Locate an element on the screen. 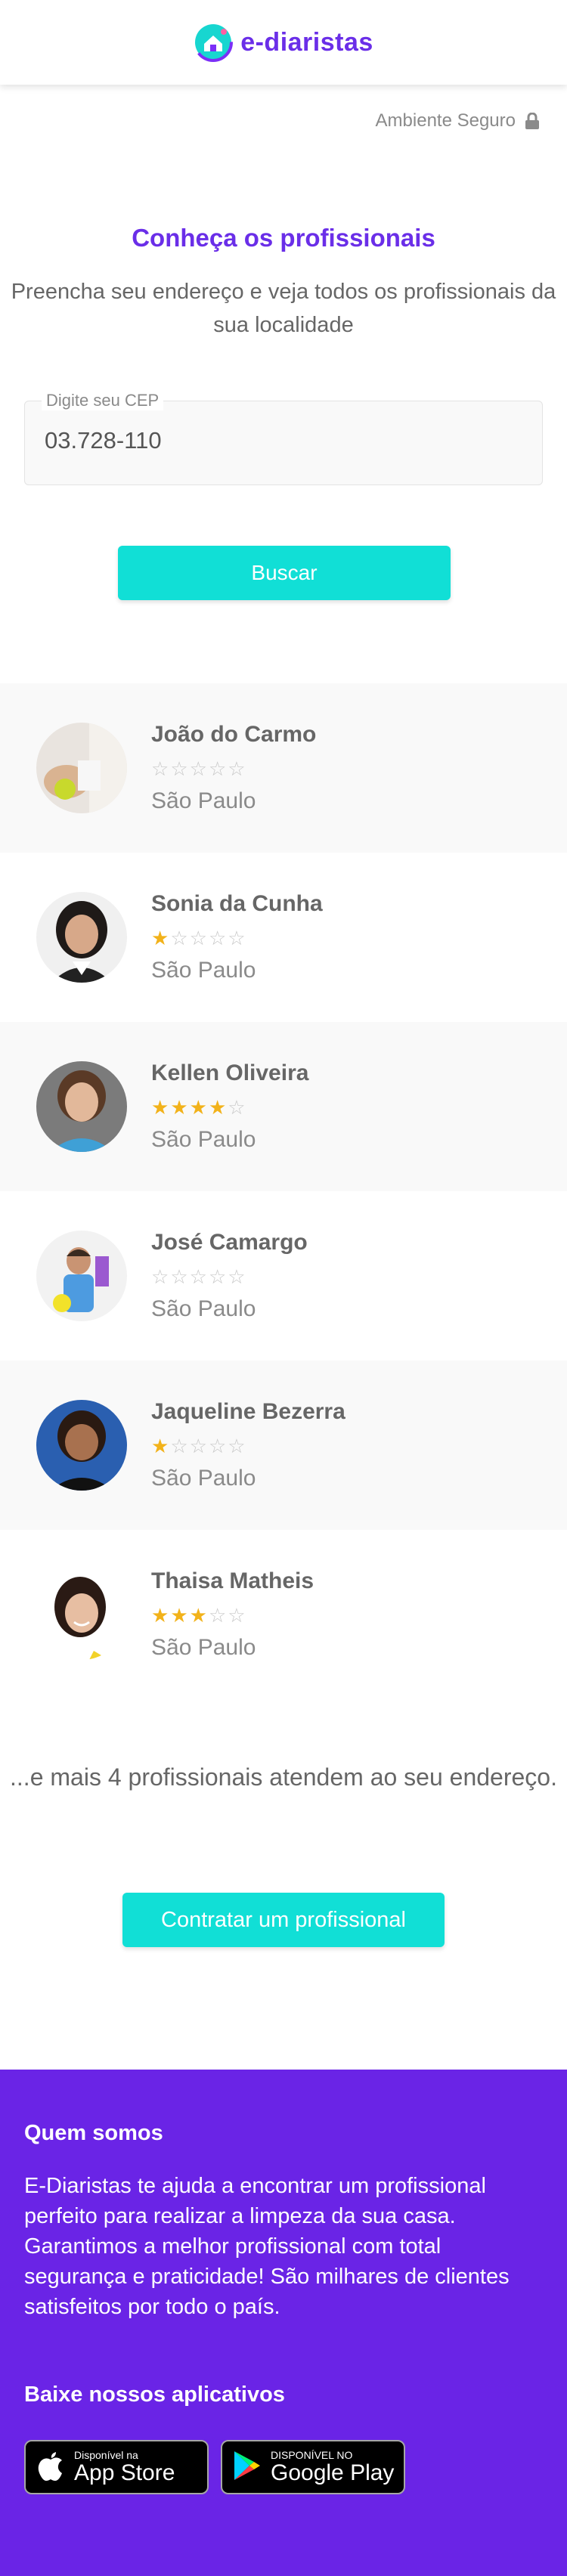 The image size is (567, 2576). about-title: Quem somos is located at coordinates (93, 2133).